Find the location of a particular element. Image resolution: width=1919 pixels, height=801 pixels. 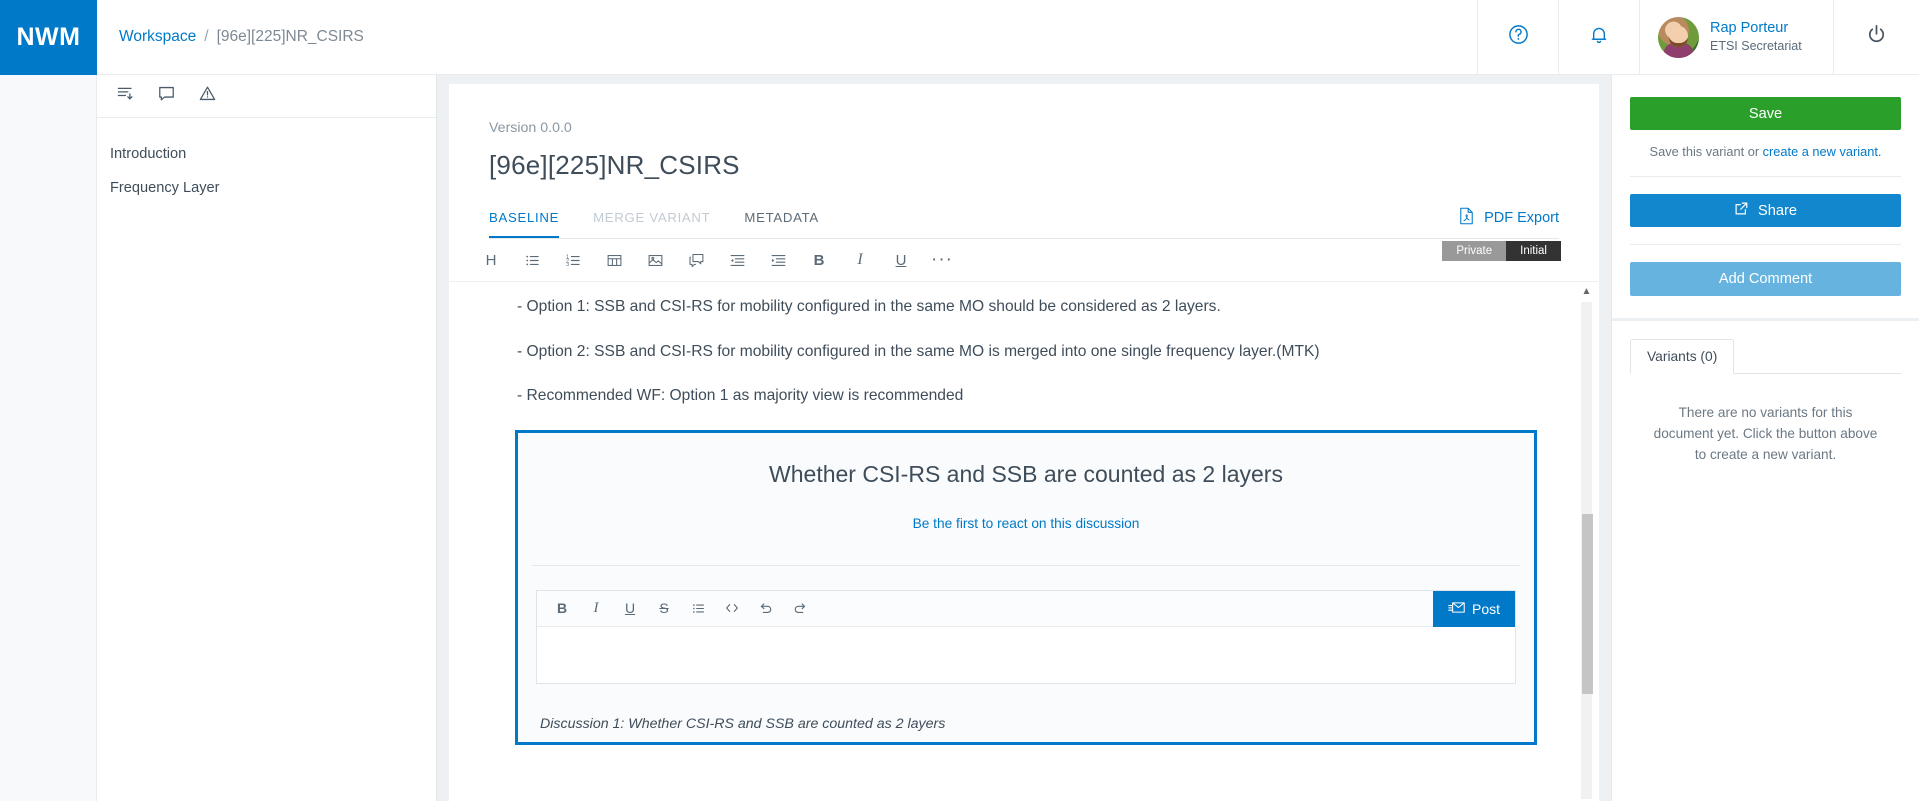

scrollbar-track is located at coordinates (1587, 550).